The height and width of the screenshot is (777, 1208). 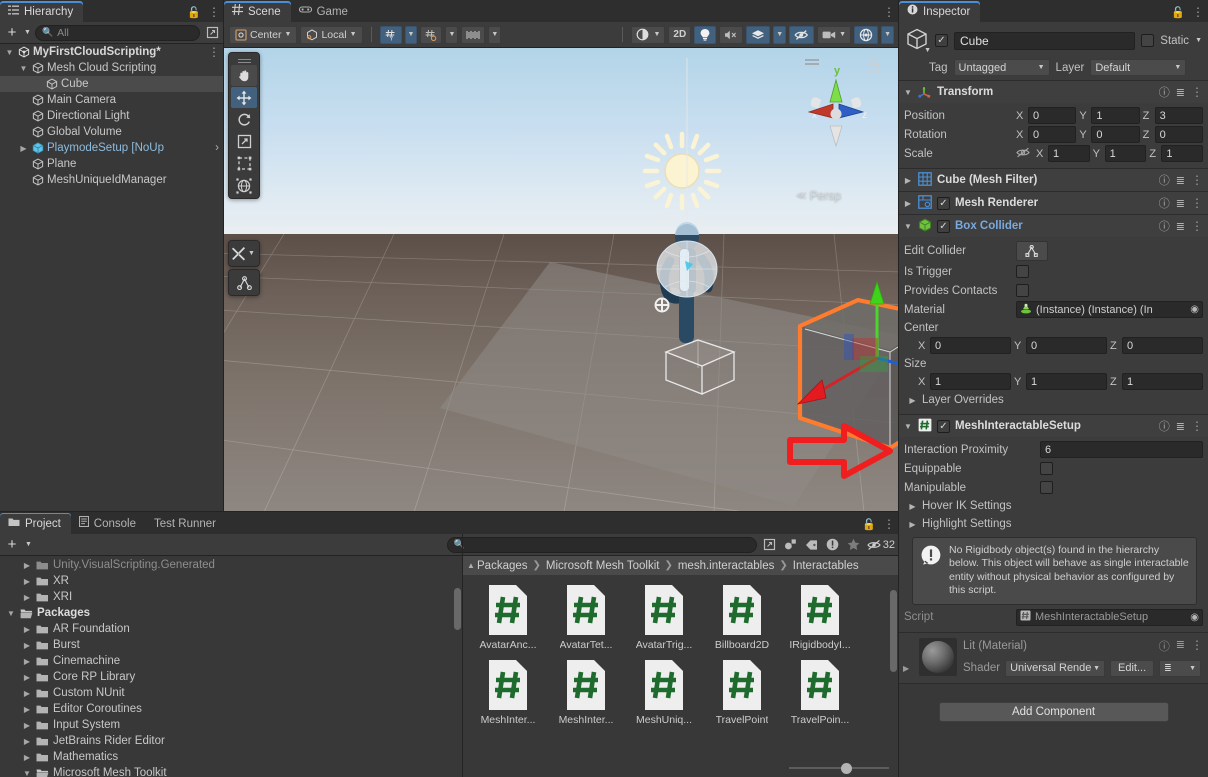 I want to click on preset-icon-5: ≣, so click(x=1180, y=426).